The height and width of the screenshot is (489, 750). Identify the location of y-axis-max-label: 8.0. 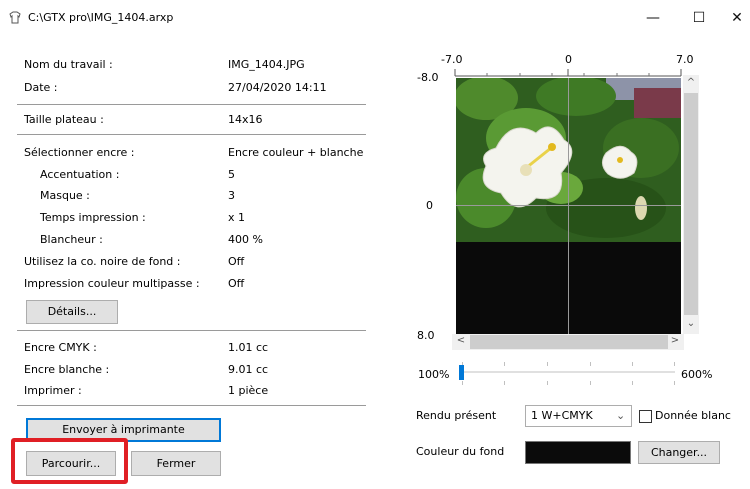
(426, 335).